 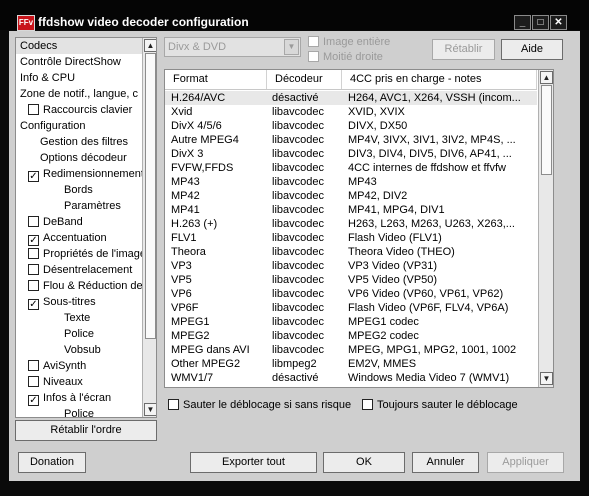 I want to click on tree-item: Gestion des filtres, so click(x=72, y=142).